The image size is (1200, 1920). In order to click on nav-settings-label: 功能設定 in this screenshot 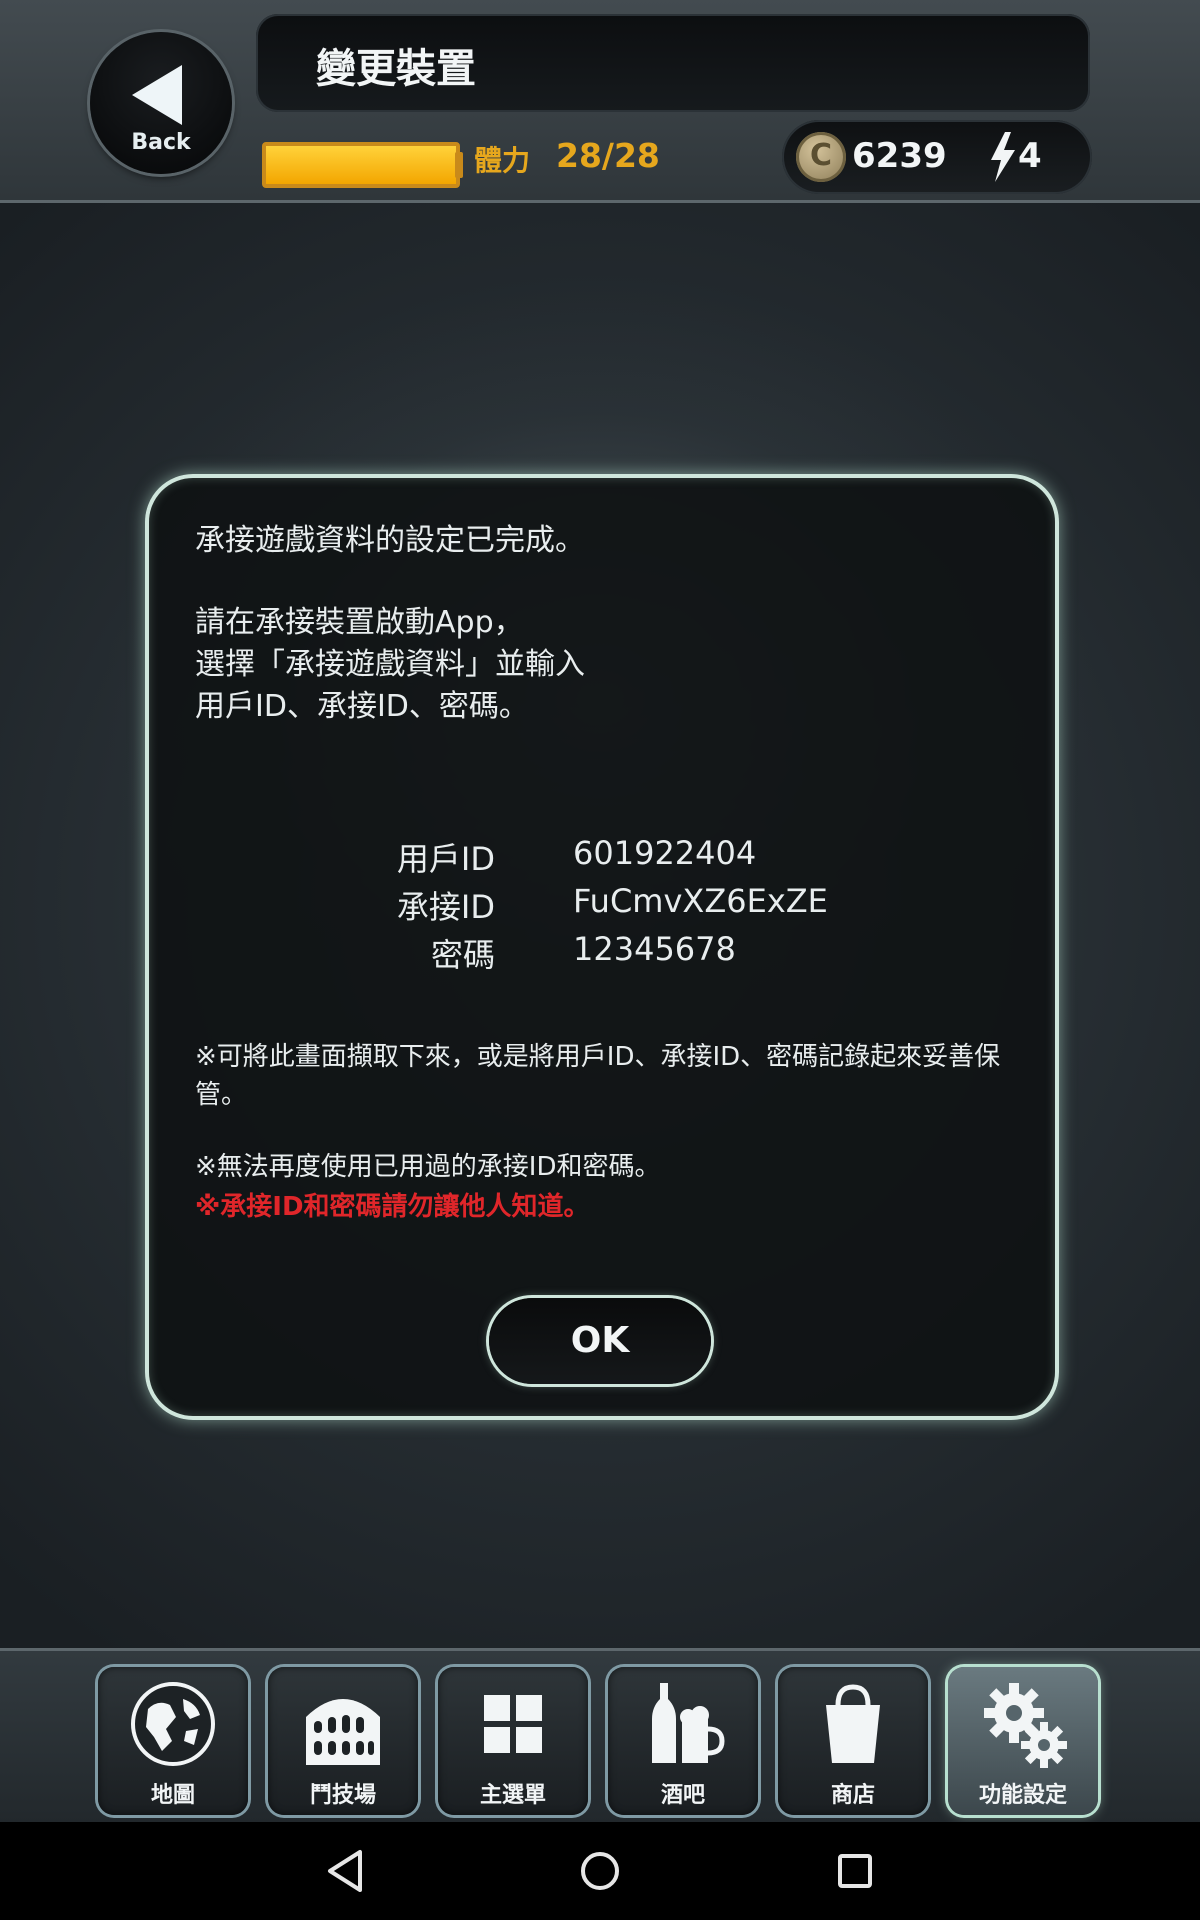, I will do `click(1022, 1795)`.